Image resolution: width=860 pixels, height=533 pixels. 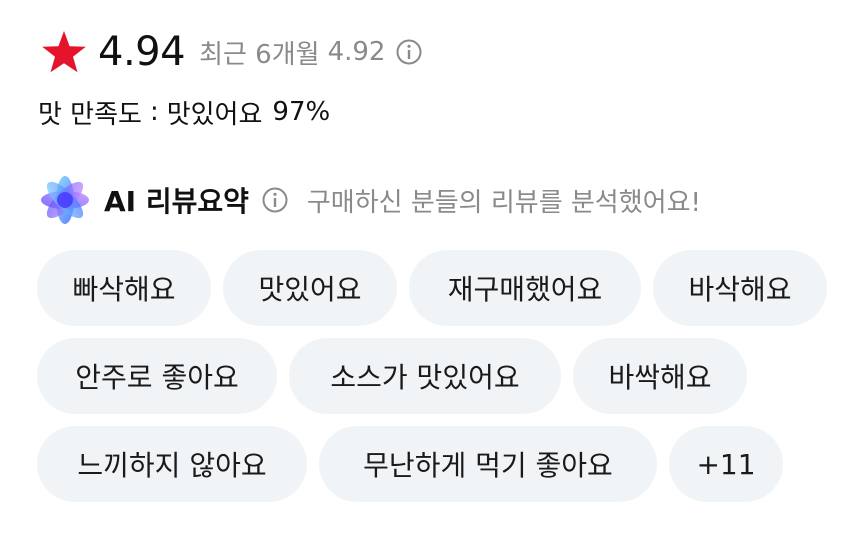 I want to click on ai-summary-description: 구매하신 분들의 리뷰를 분석했어요!, so click(x=503, y=202).